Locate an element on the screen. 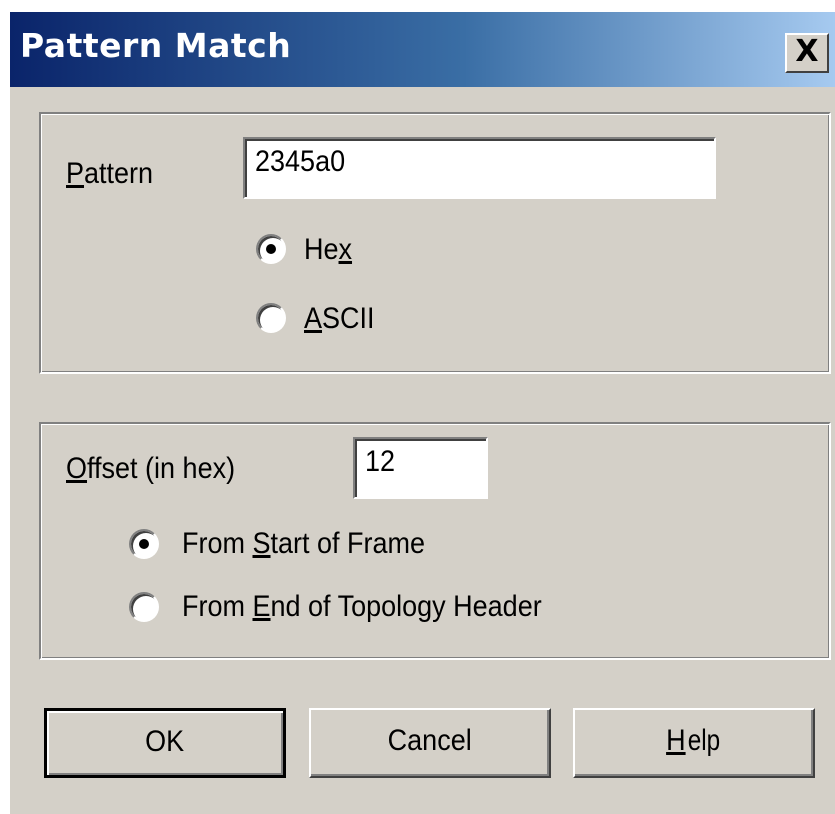 The image size is (835, 814). close-icon: X is located at coordinates (807, 51).